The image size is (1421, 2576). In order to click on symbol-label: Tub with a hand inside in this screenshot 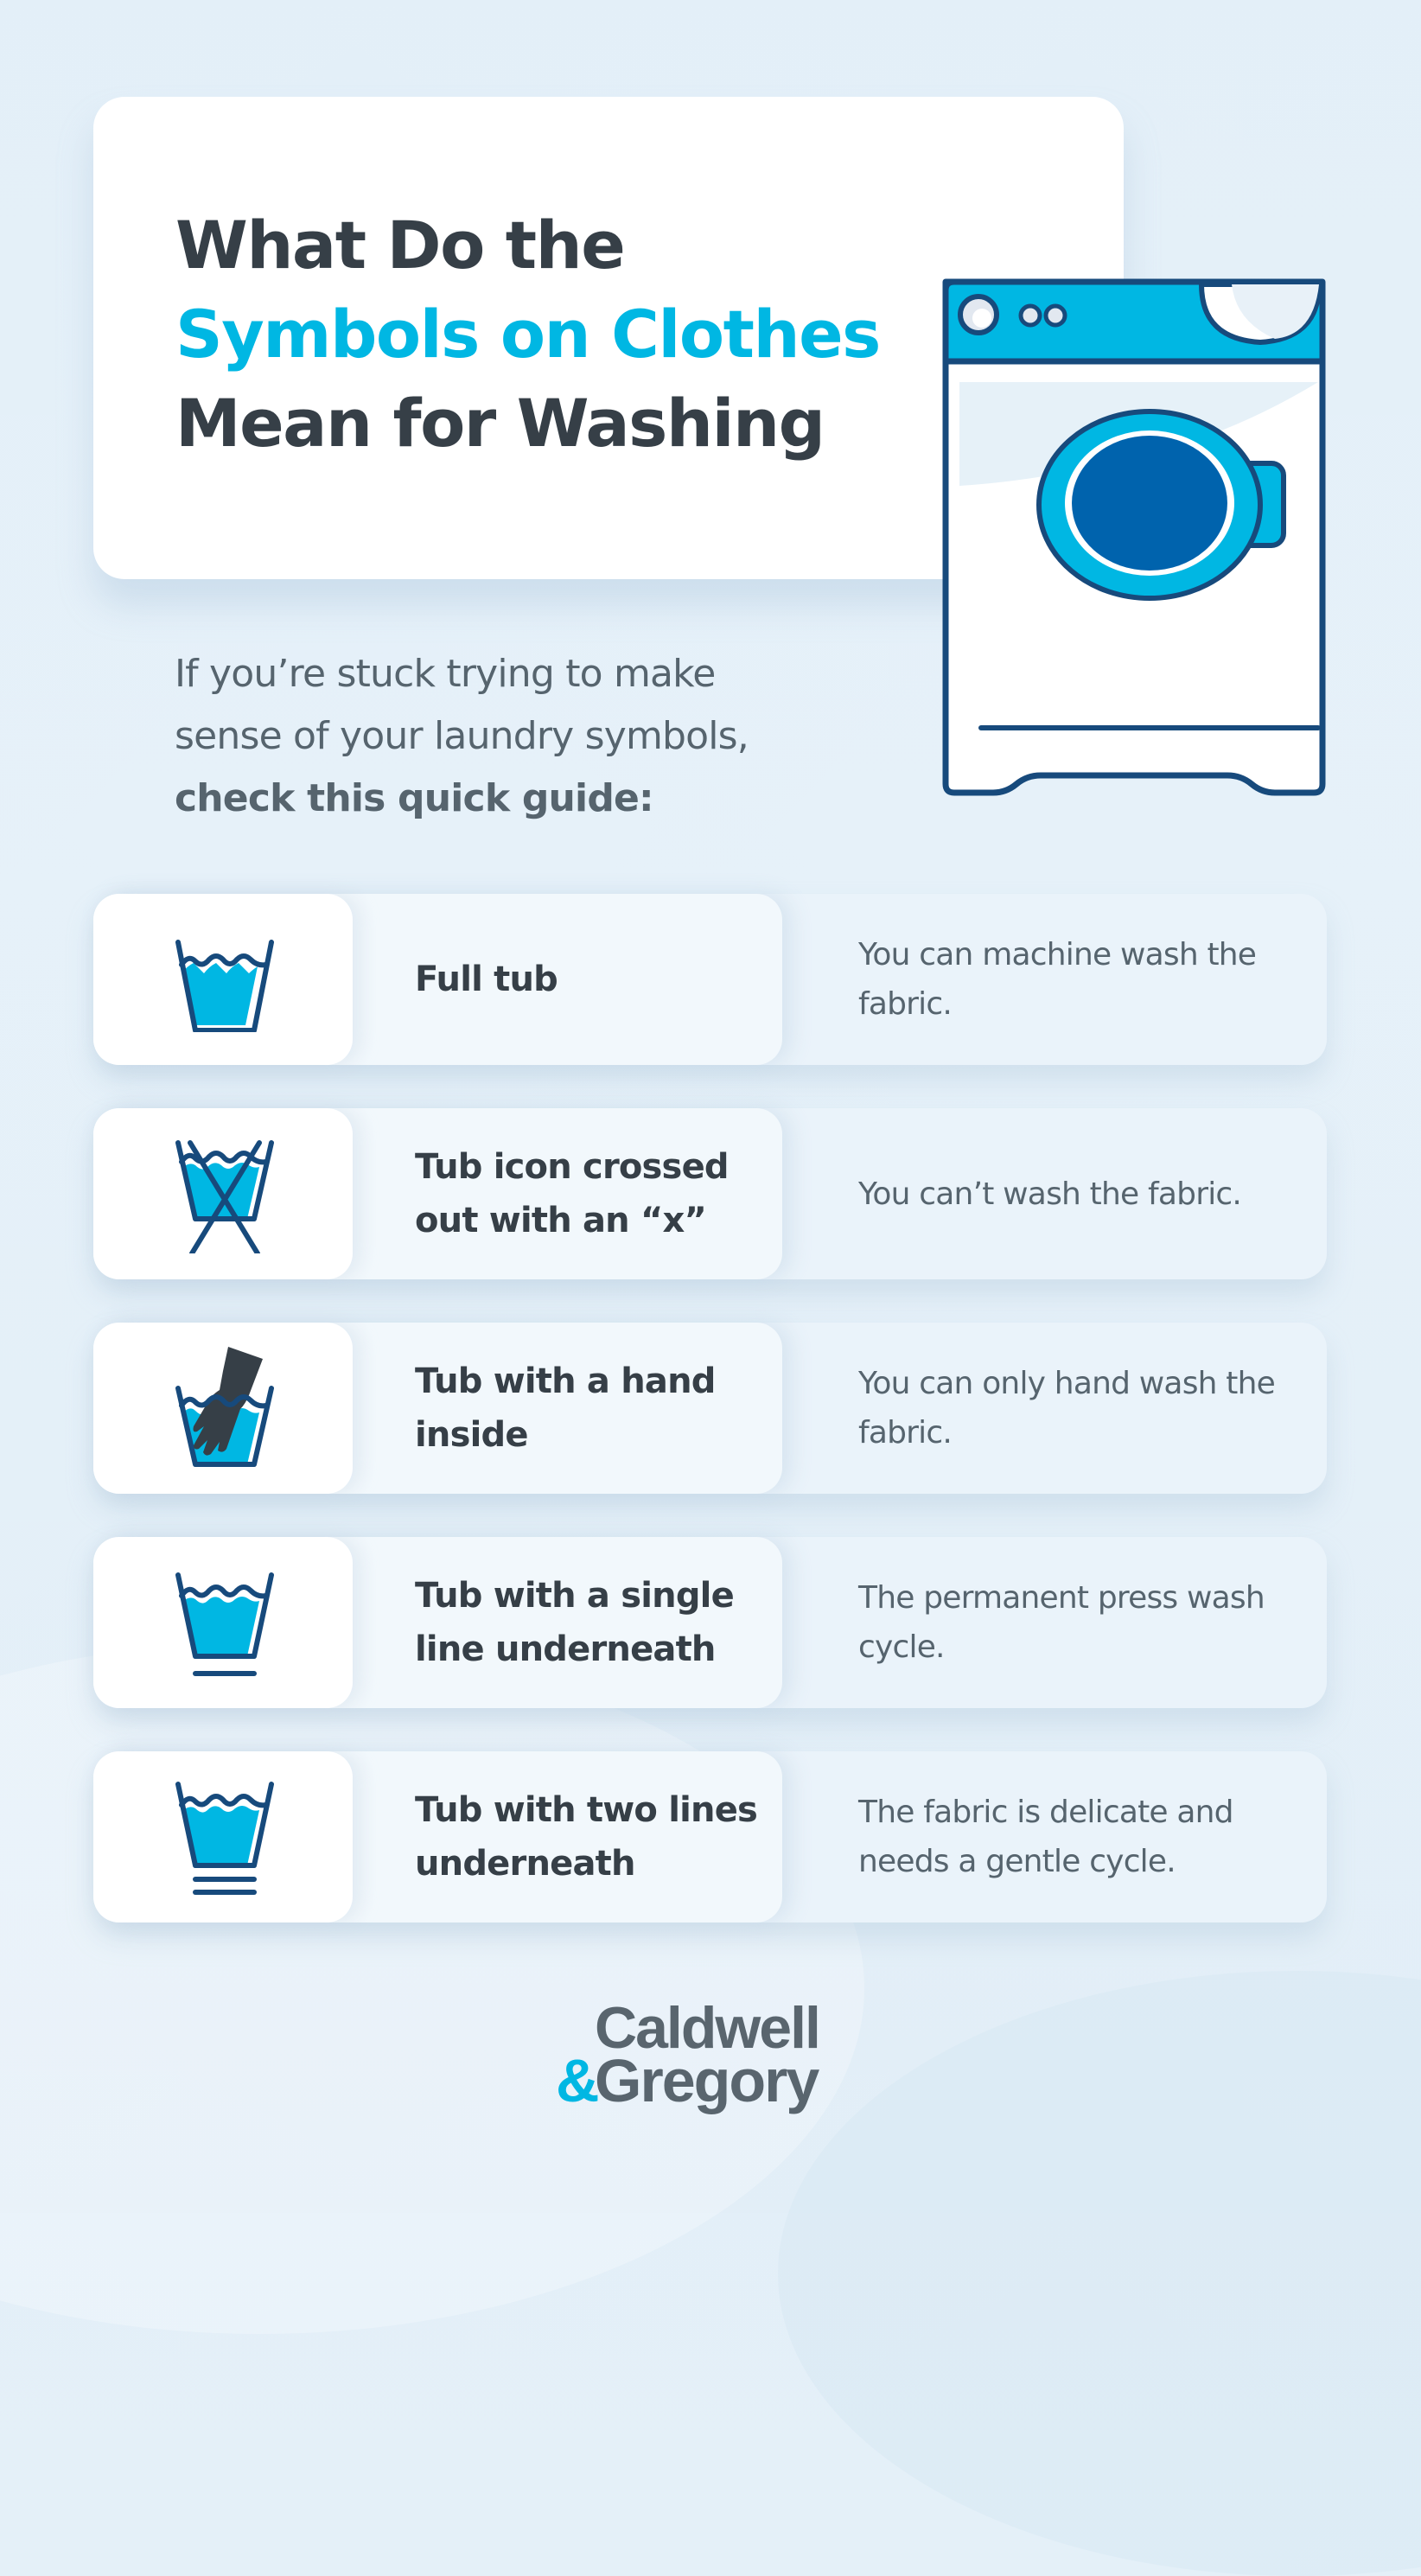, I will do `click(565, 1408)`.